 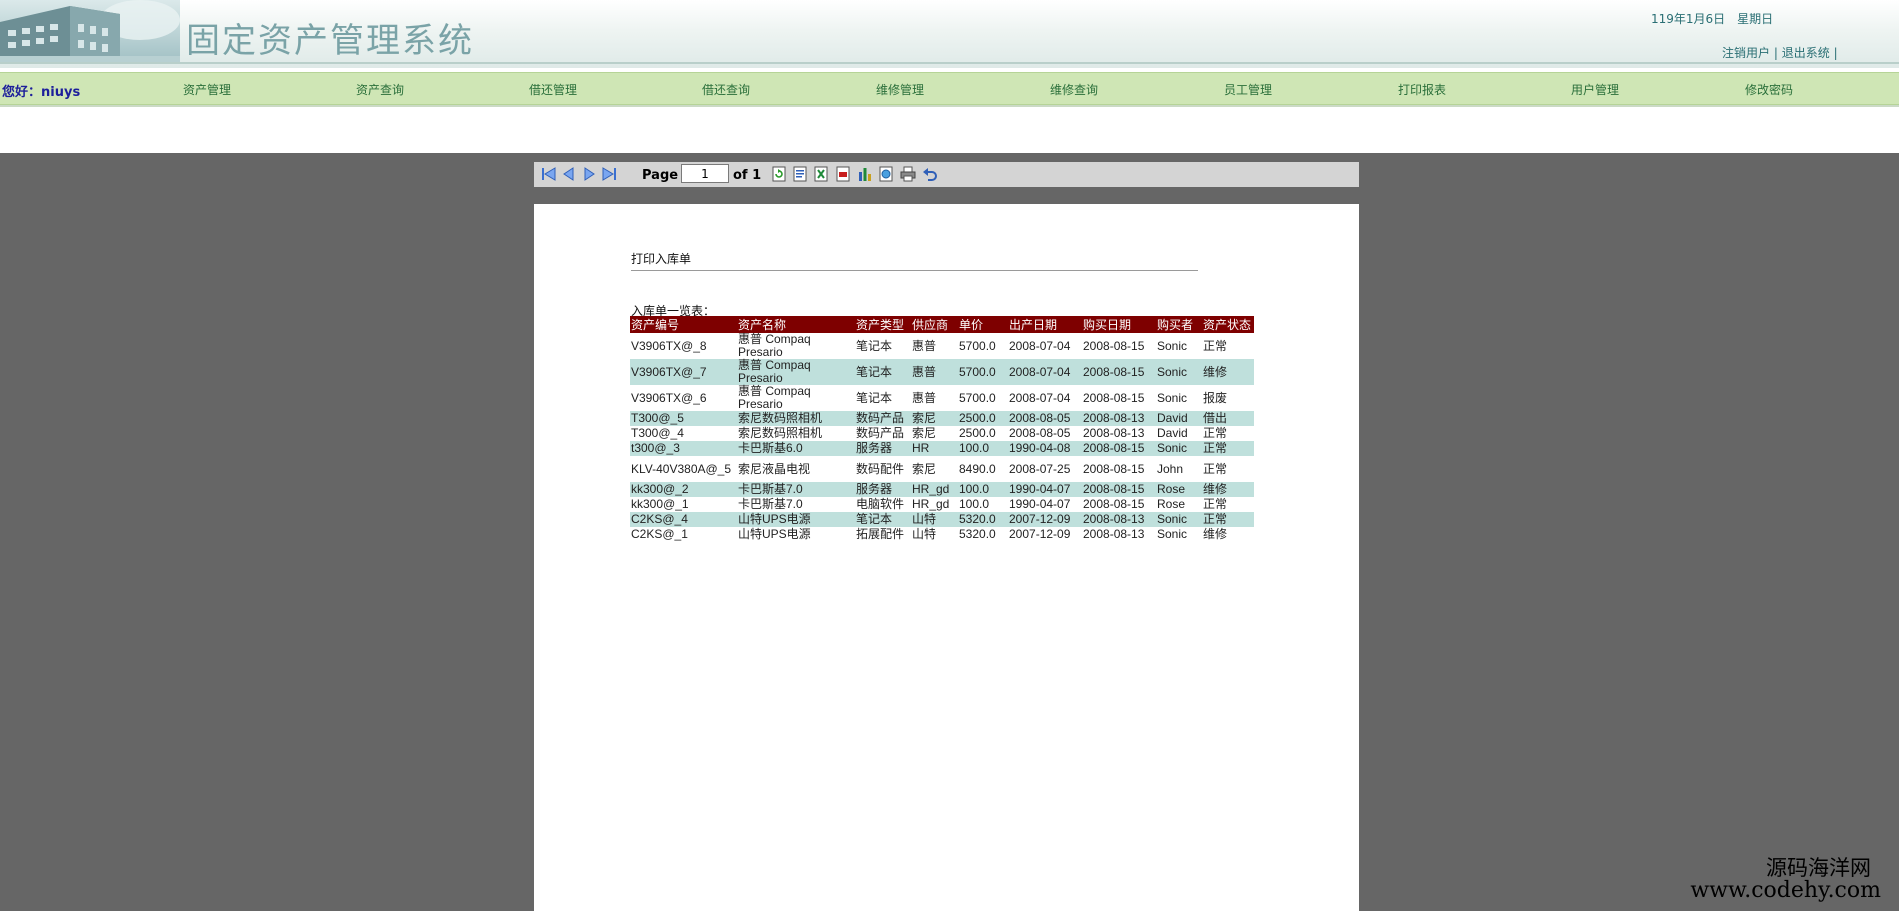 What do you see at coordinates (977, 345) in the screenshot?
I see `table-cell: 5700.0` at bounding box center [977, 345].